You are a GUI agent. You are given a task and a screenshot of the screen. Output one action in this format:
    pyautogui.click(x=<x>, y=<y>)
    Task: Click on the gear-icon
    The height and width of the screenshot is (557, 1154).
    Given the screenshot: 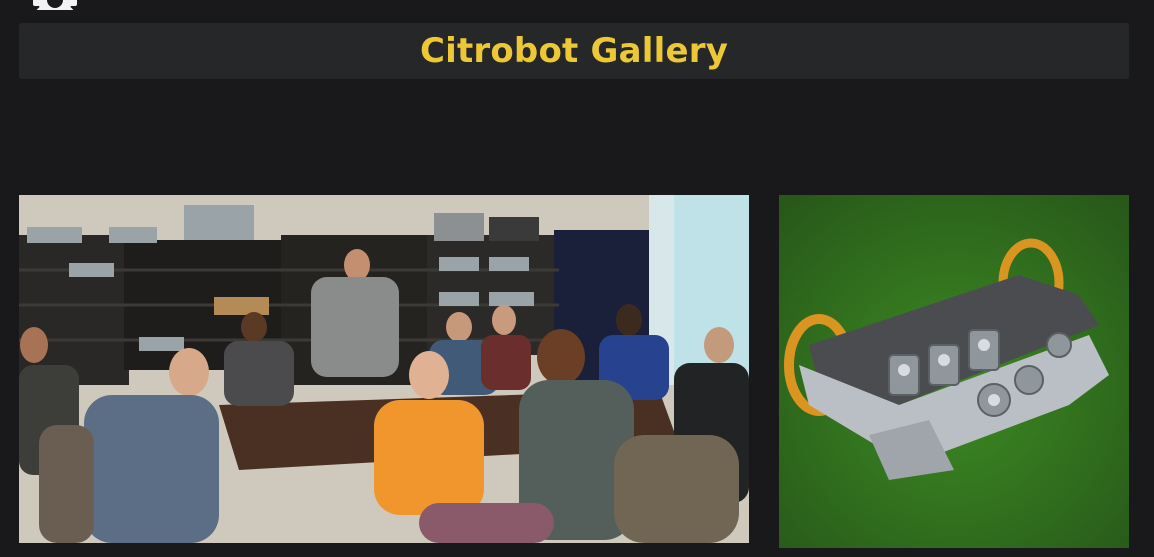 What is the action you would take?
    pyautogui.click(x=55, y=5)
    